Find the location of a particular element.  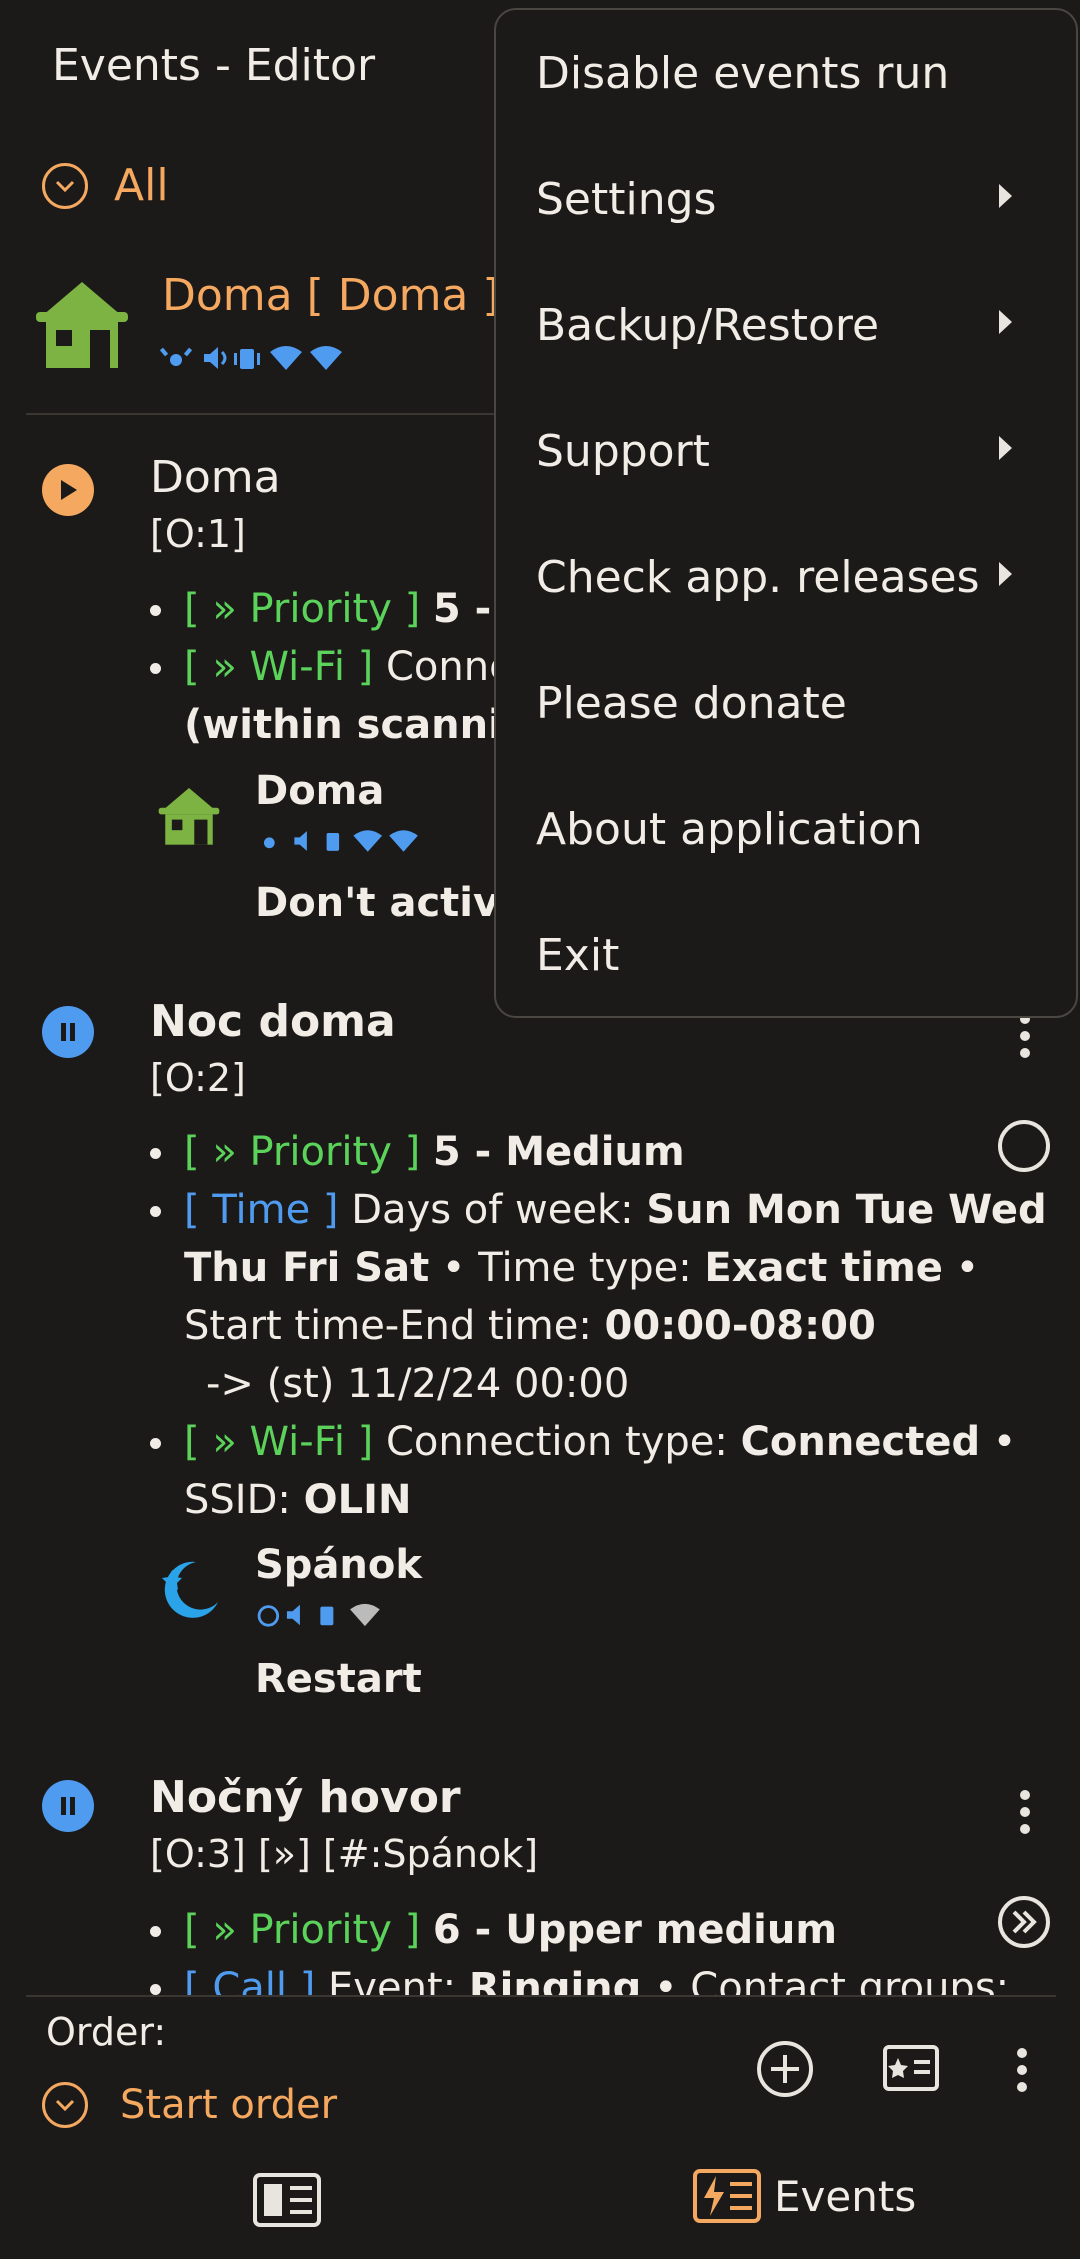

events-tab-icon is located at coordinates (727, 2196).